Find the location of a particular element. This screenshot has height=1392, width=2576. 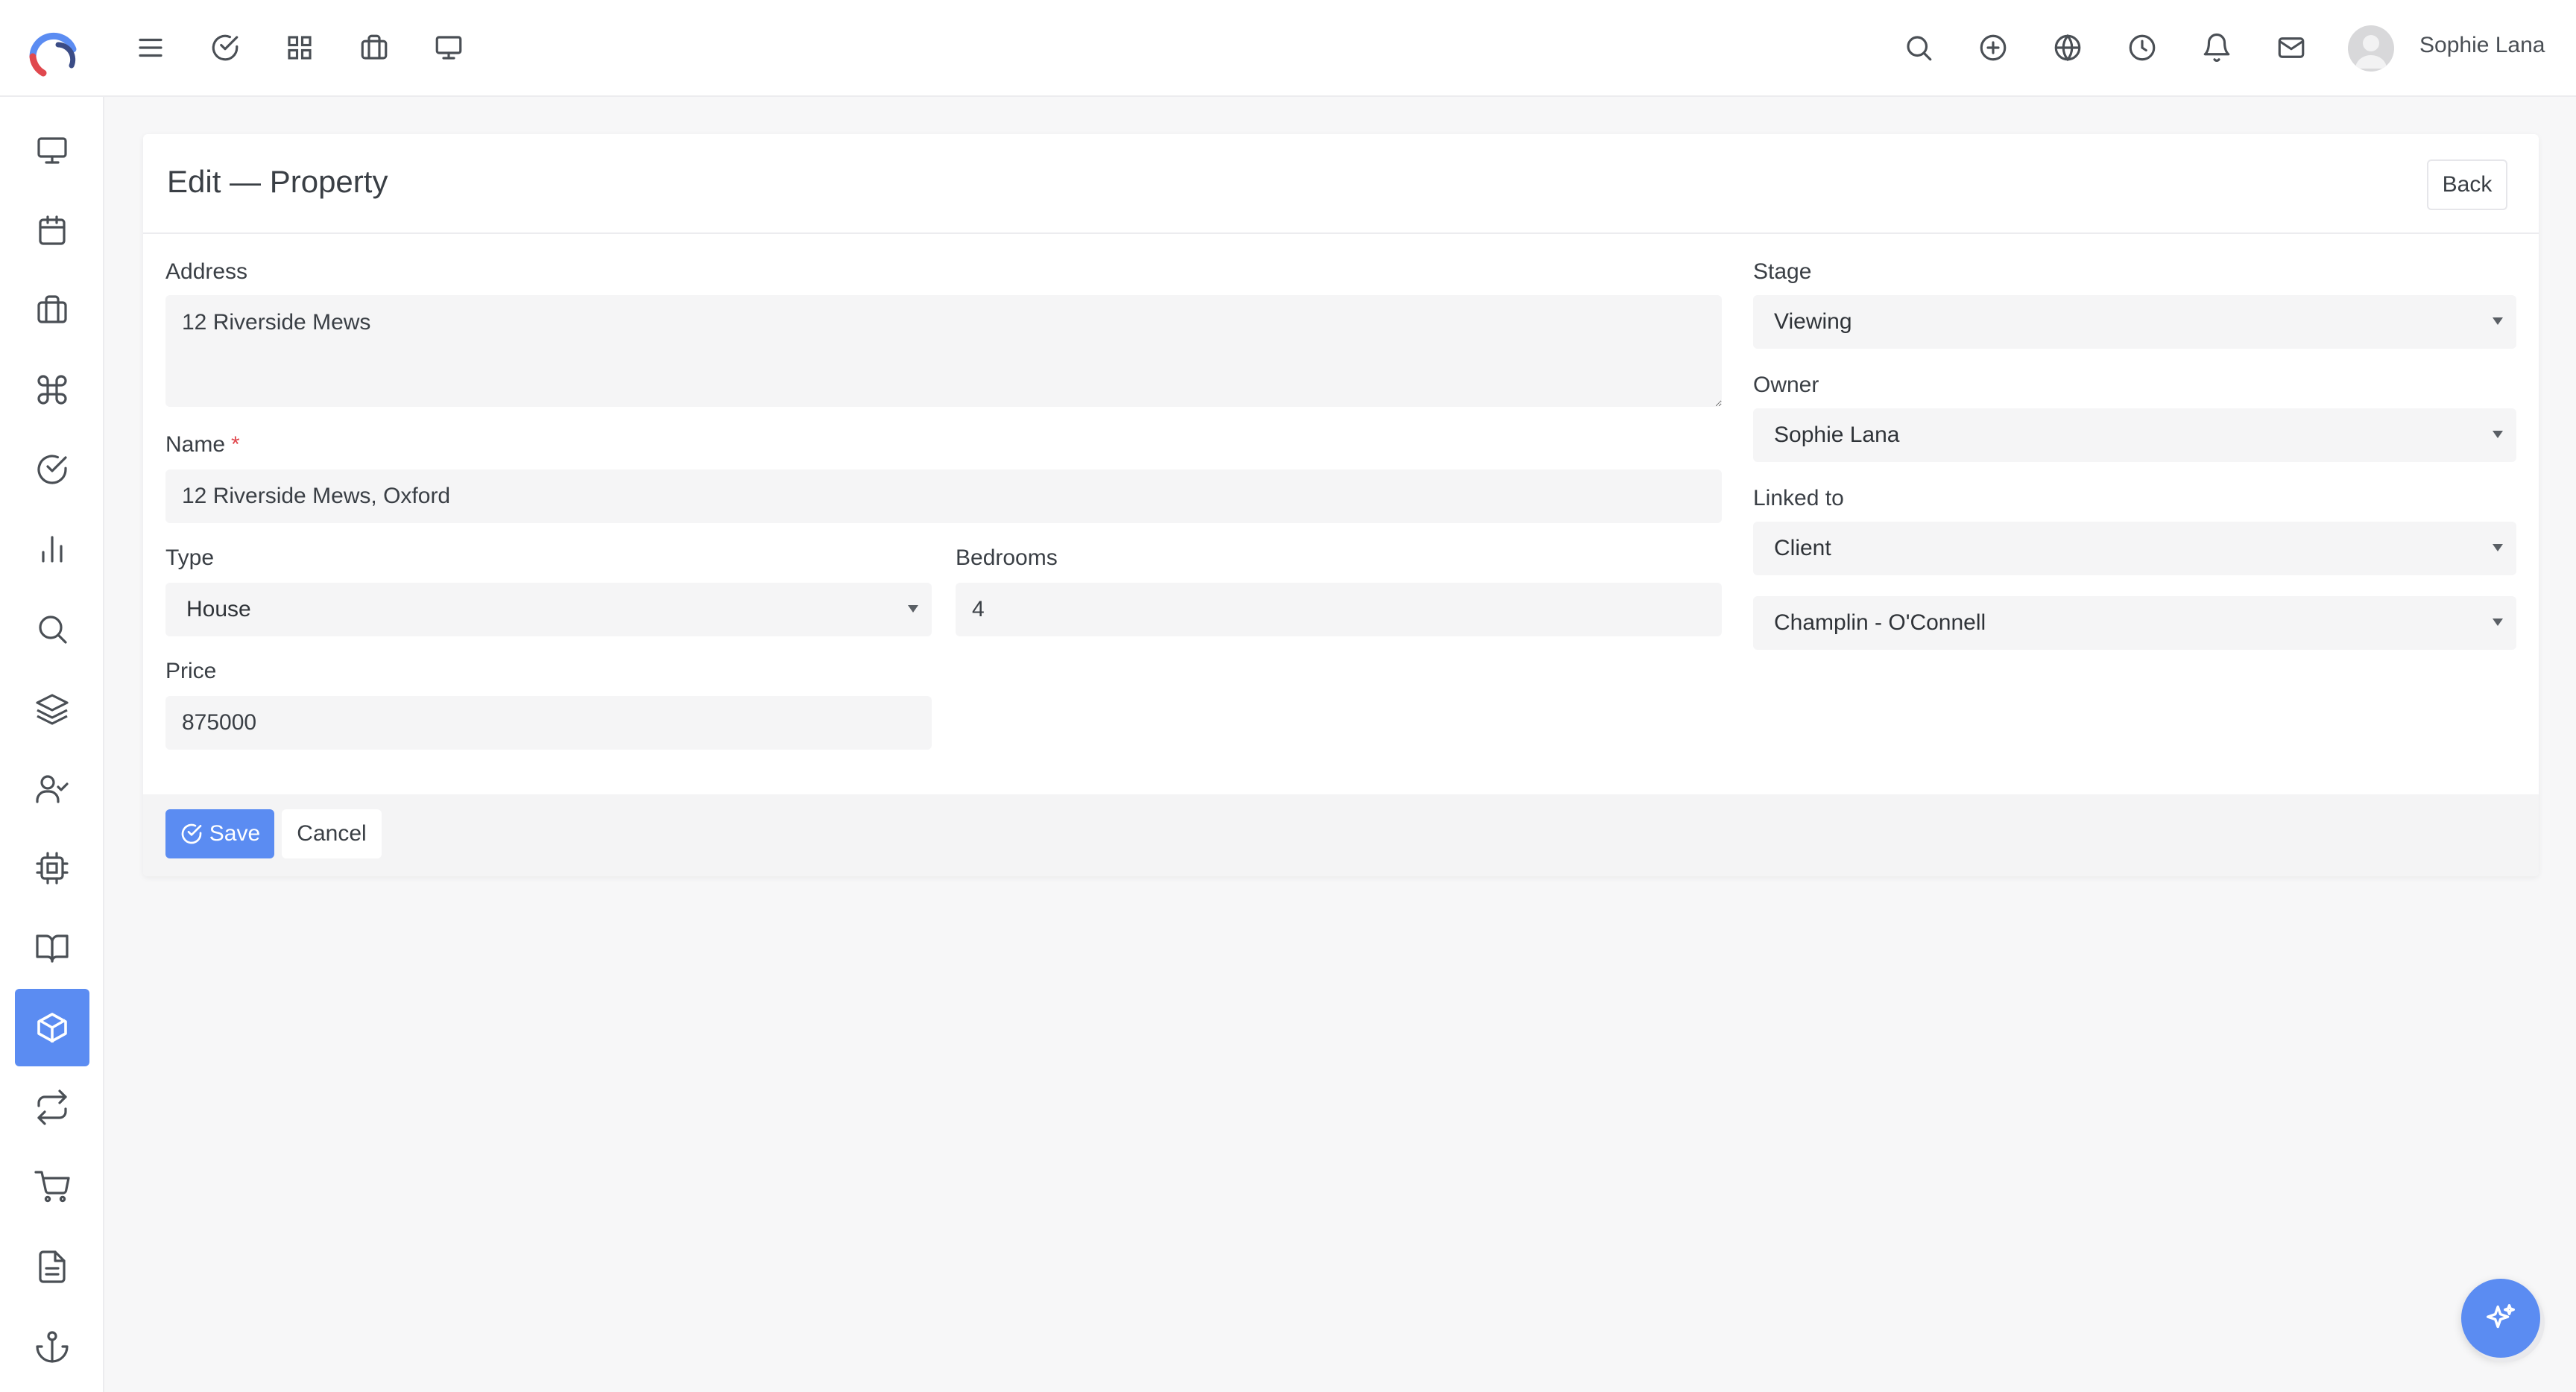

clock-icon is located at coordinates (2142, 47).